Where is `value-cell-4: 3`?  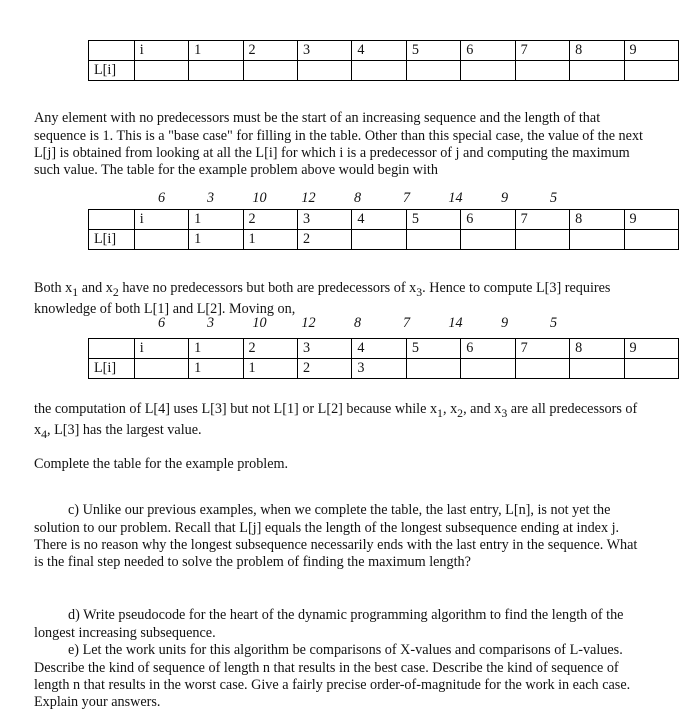
value-cell-4: 3 is located at coordinates (379, 368).